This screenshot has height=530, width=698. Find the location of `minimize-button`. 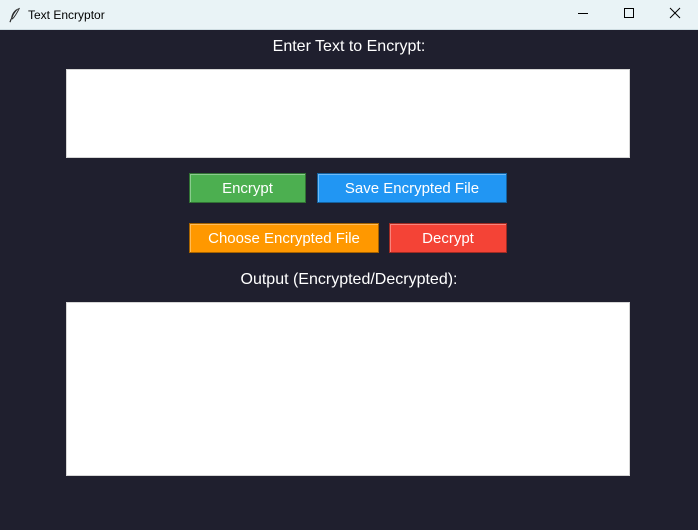

minimize-button is located at coordinates (583, 14).